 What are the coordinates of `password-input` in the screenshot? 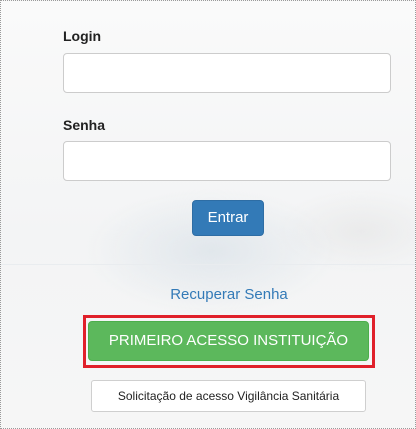 It's located at (227, 161).